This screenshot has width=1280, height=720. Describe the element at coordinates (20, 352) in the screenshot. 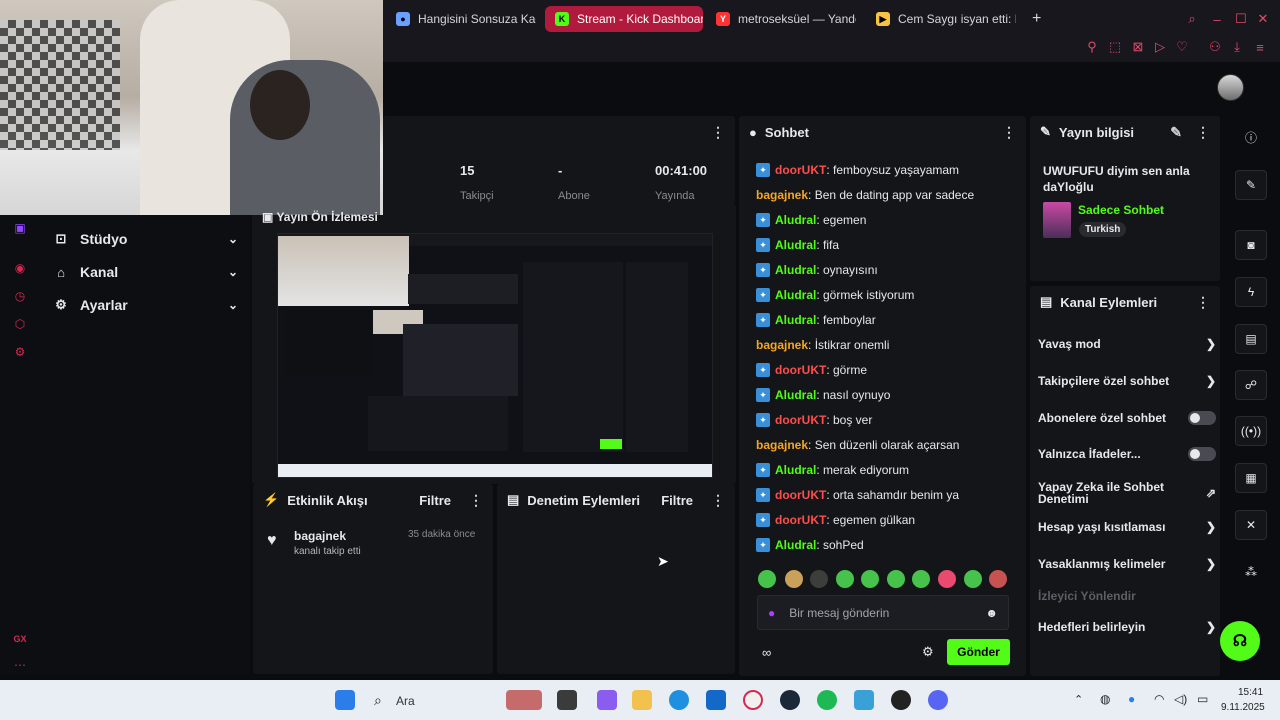

I see `settings-gear-icon: ⚙` at that location.